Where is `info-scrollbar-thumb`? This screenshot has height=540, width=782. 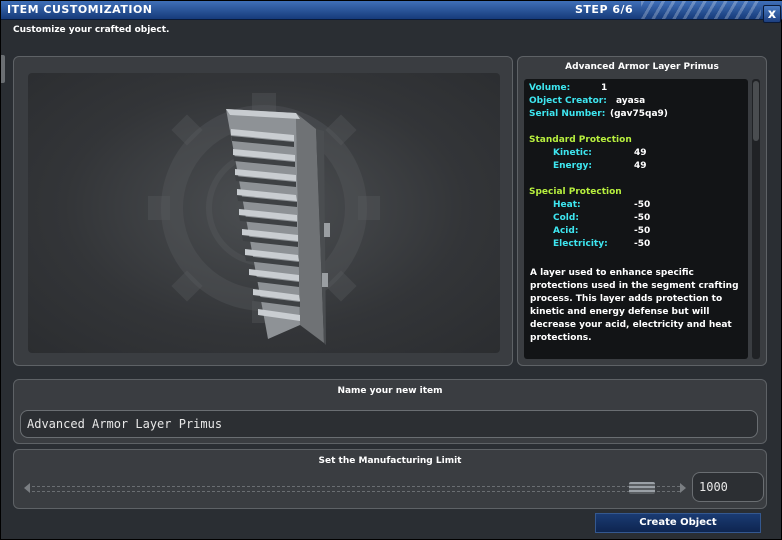
info-scrollbar-thumb is located at coordinates (756, 111).